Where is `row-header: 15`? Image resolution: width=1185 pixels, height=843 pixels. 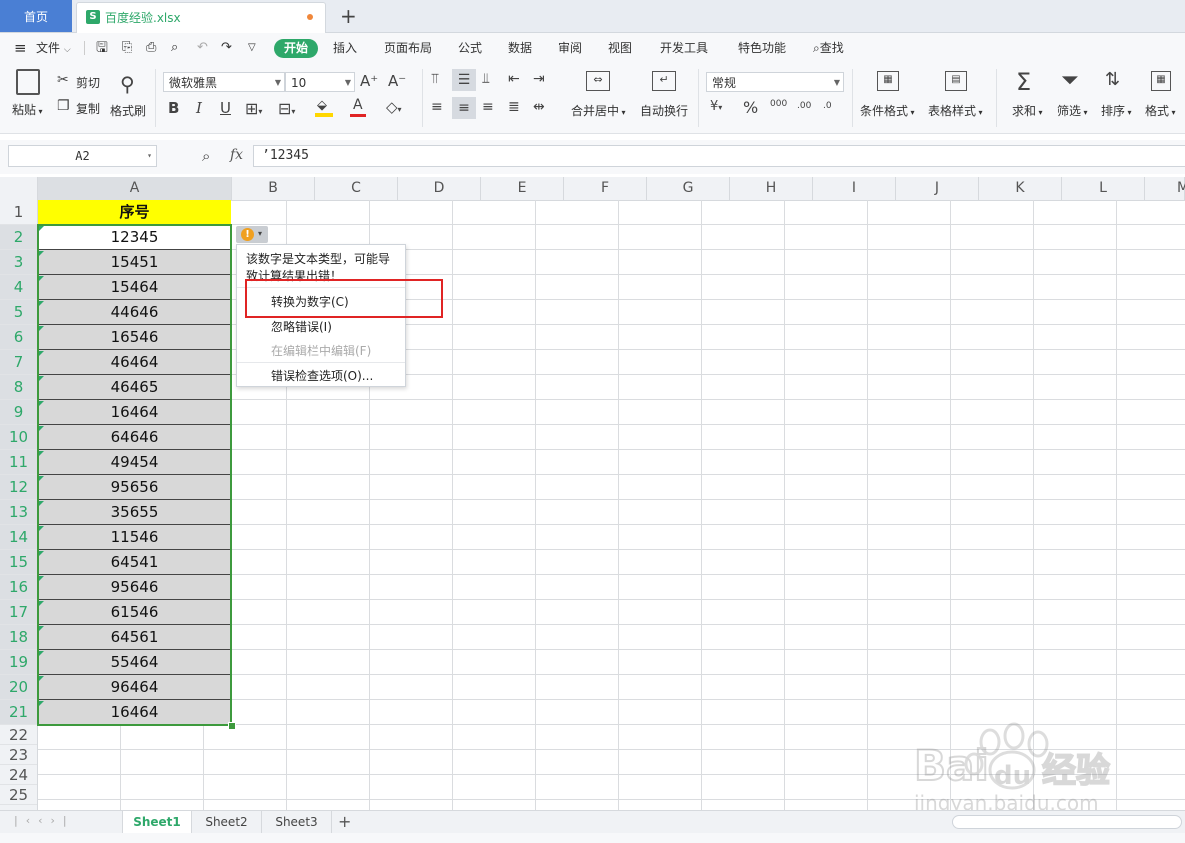 row-header: 15 is located at coordinates (18, 562).